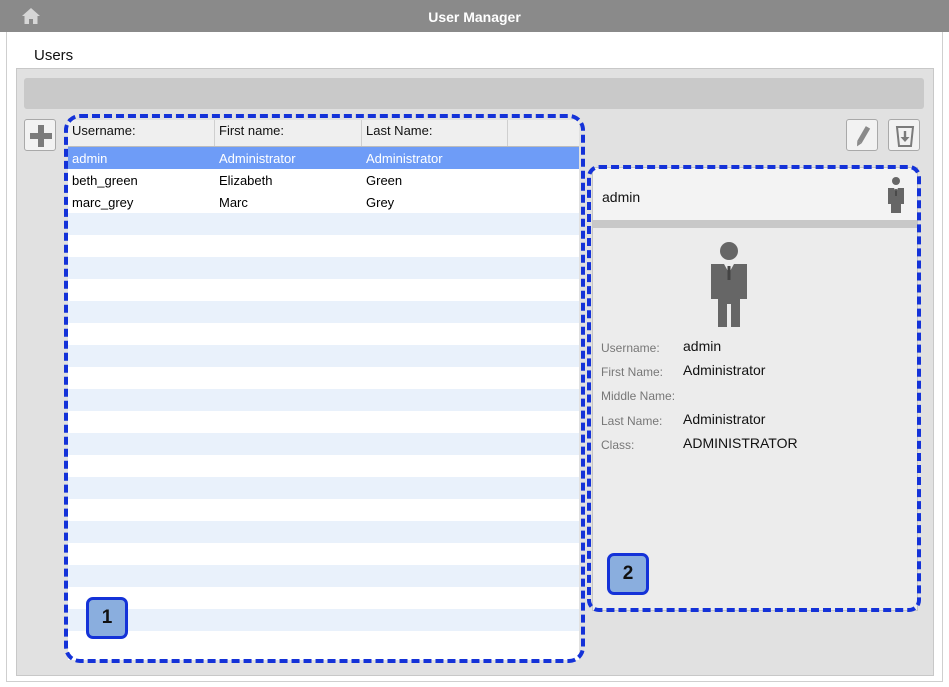  I want to click on filter-bar, so click(474, 93).